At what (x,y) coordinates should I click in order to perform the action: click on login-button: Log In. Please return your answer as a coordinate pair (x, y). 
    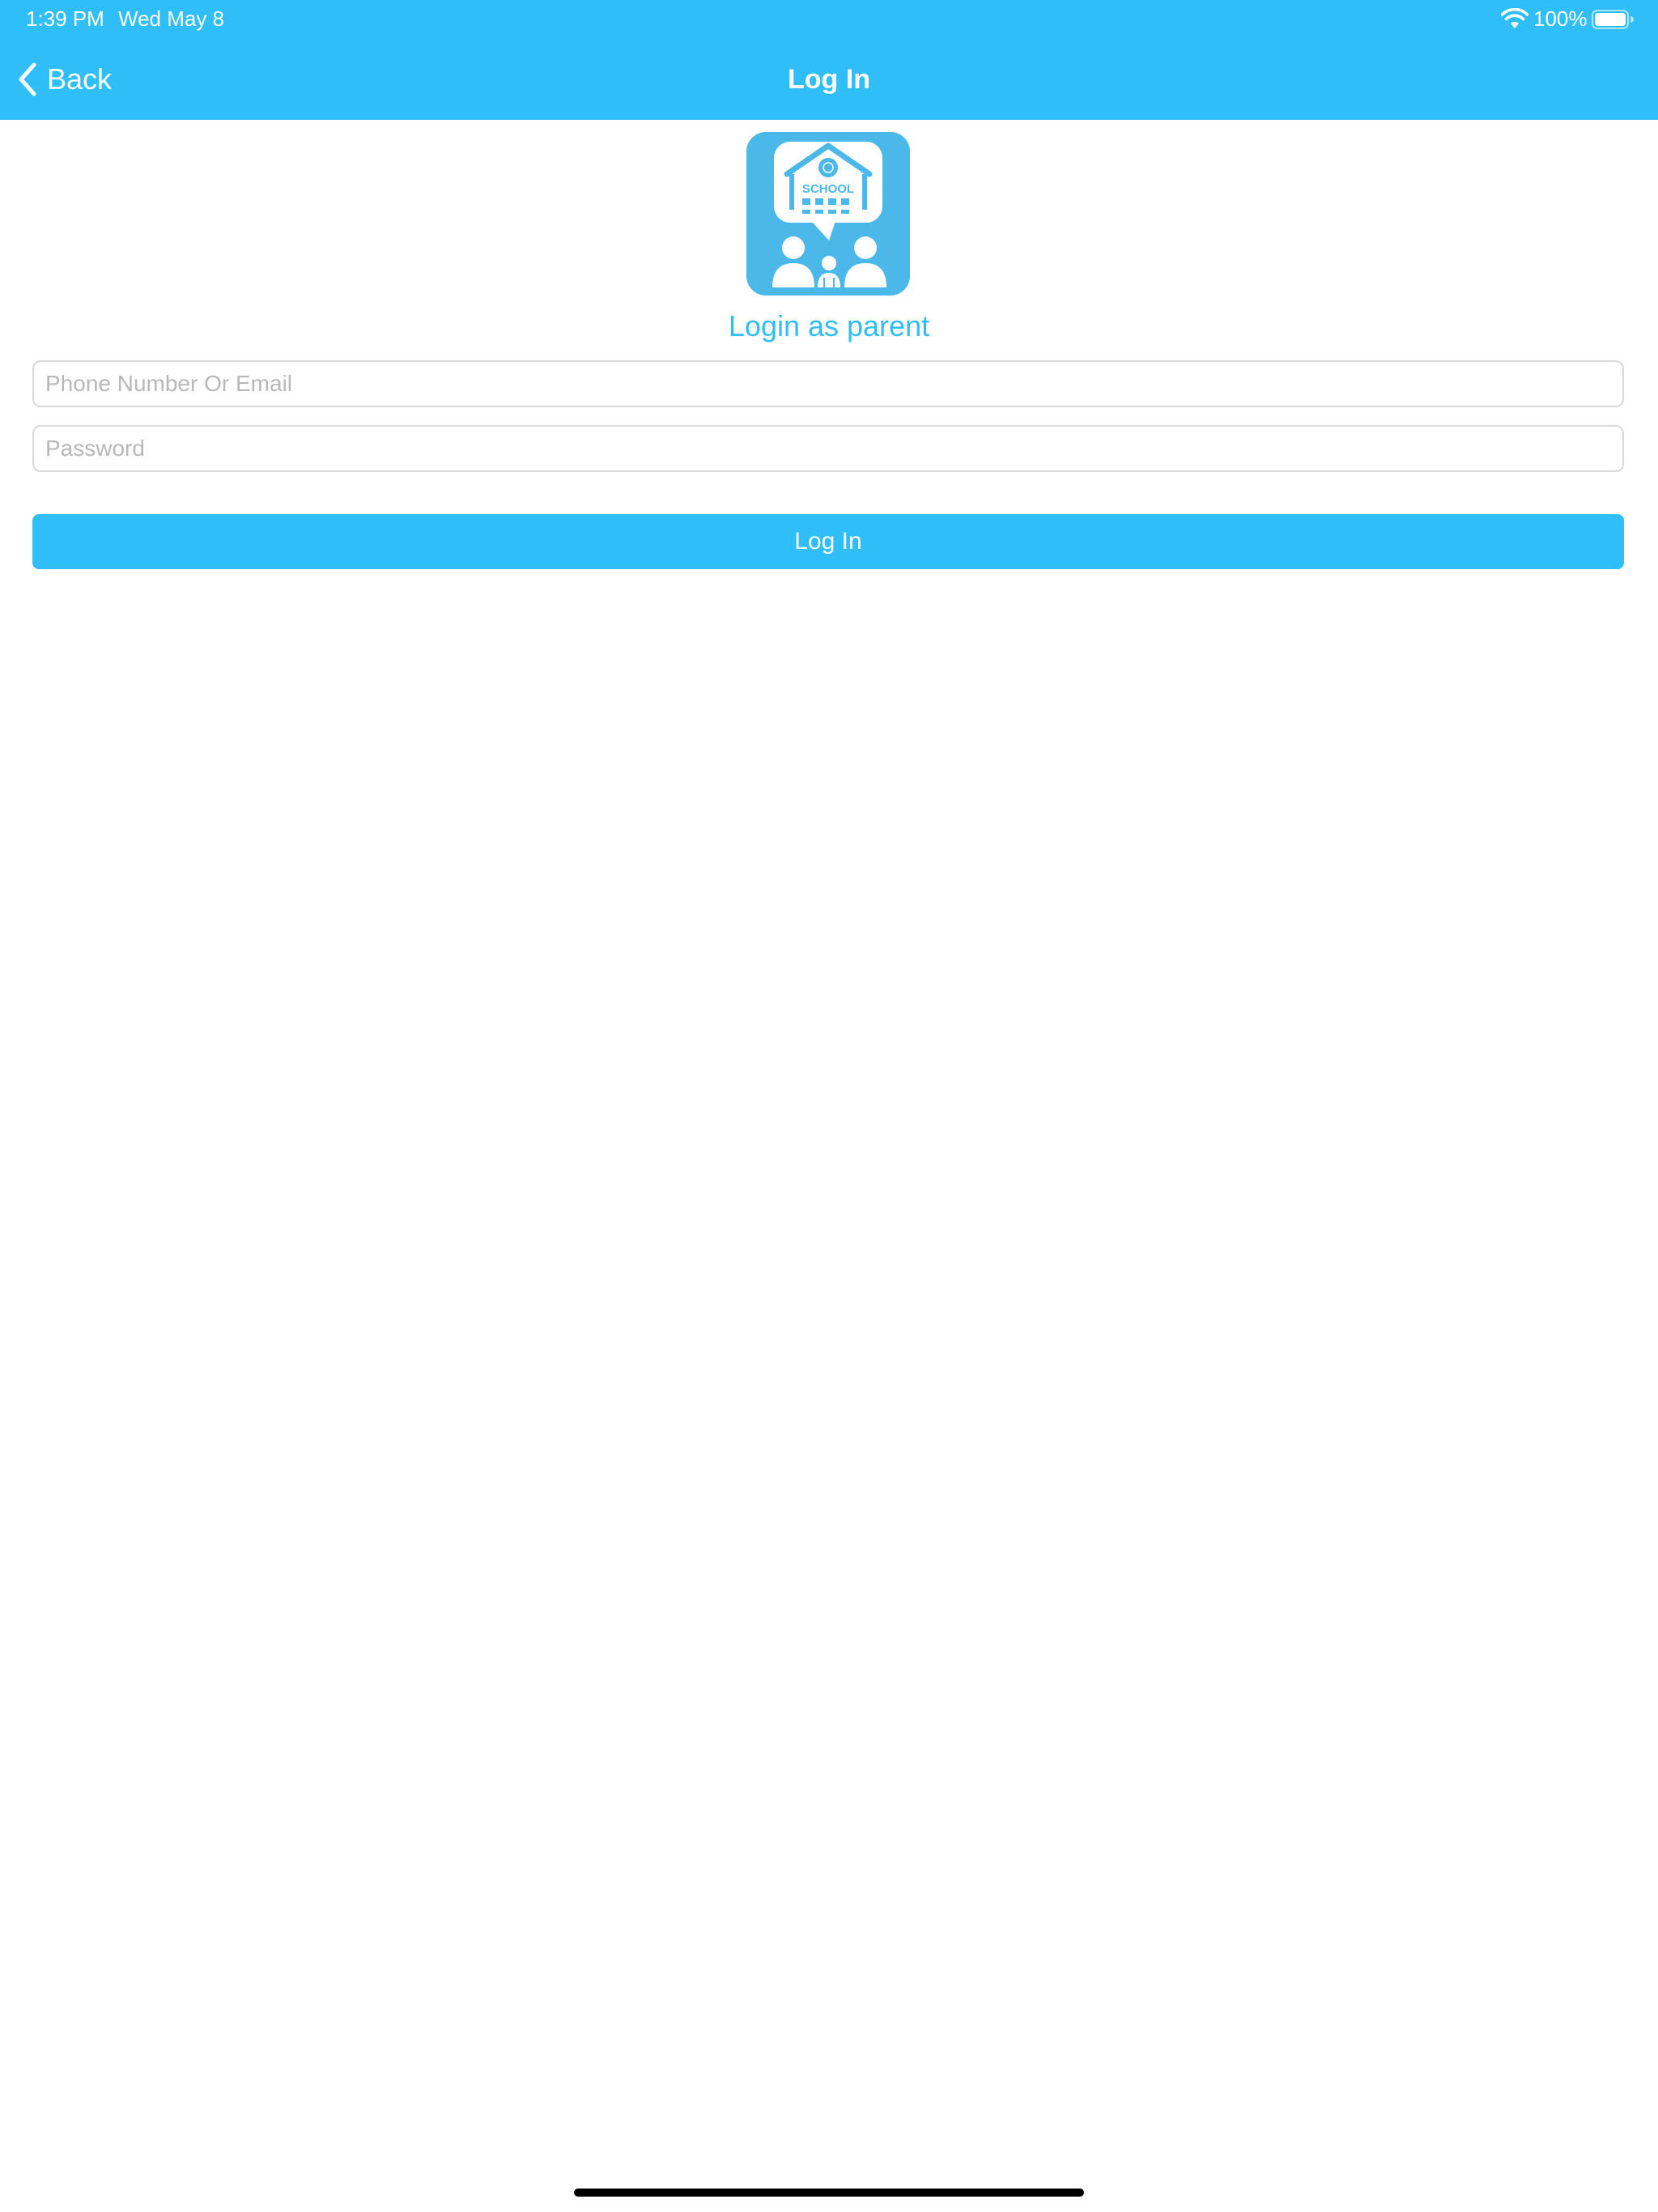
    Looking at the image, I should click on (828, 542).